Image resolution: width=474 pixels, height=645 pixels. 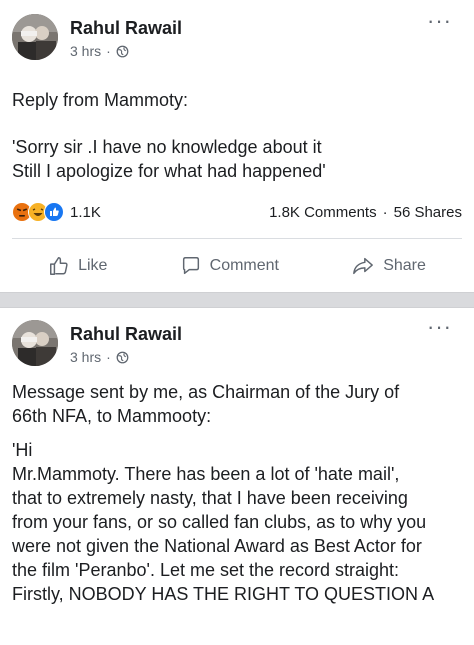 I want to click on reactions-row: 1.1K 1.8K Comments · 56 Shares, so click(x=237, y=212).